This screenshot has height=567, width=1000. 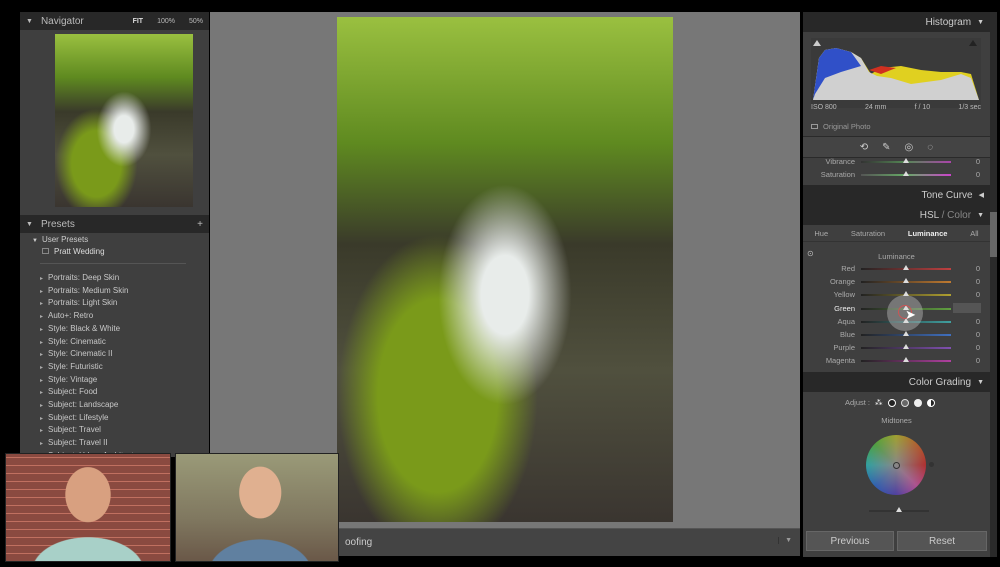 I want to click on slider-label: Purple, so click(x=844, y=348).